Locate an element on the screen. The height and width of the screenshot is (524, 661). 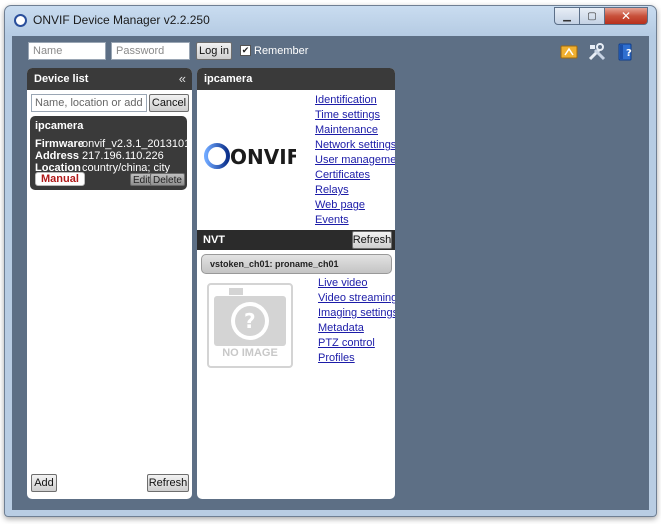
minimize-icon: ▁ is located at coordinates (567, 16).